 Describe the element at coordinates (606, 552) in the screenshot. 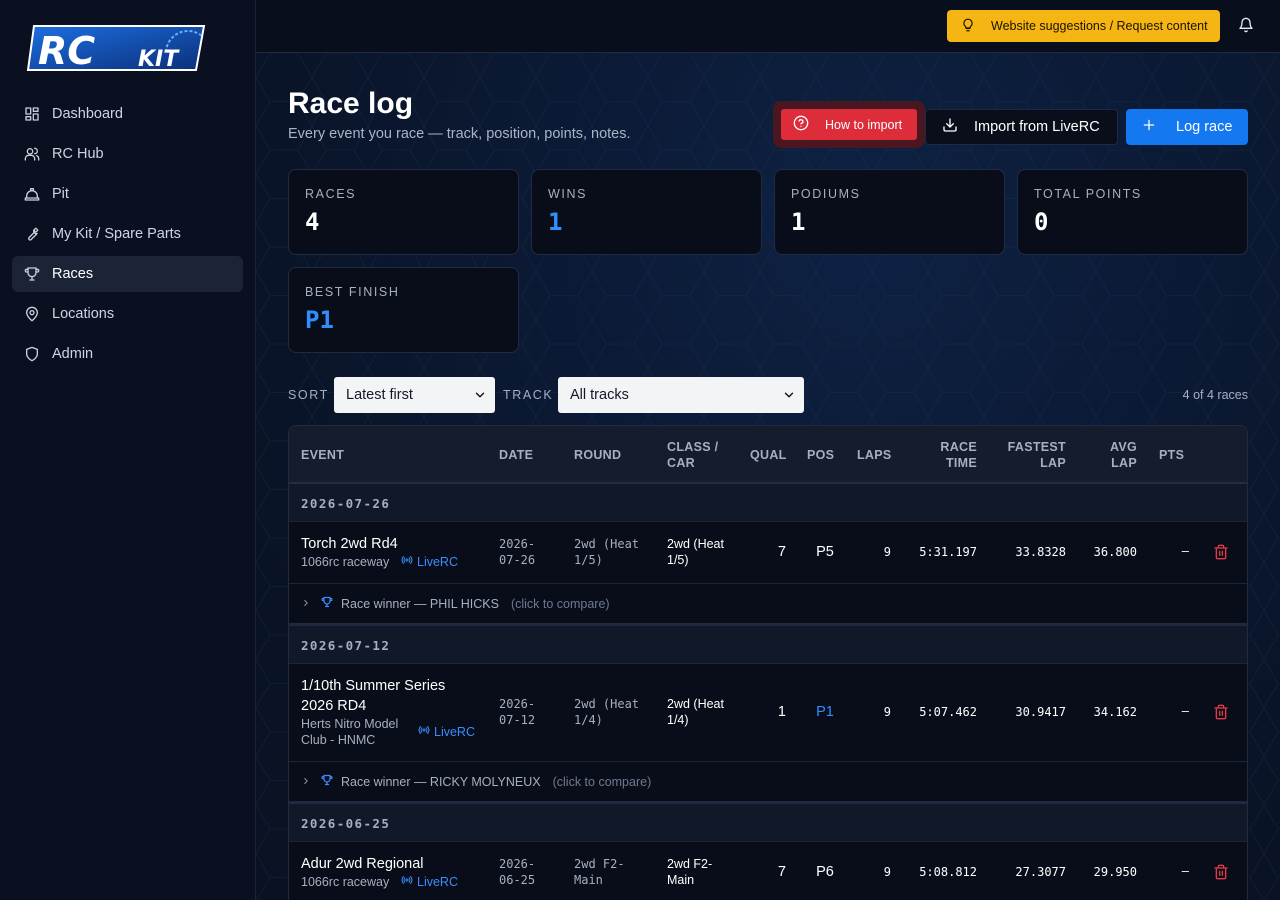

I see `race-round: 2wd (Heat 1/5)` at that location.